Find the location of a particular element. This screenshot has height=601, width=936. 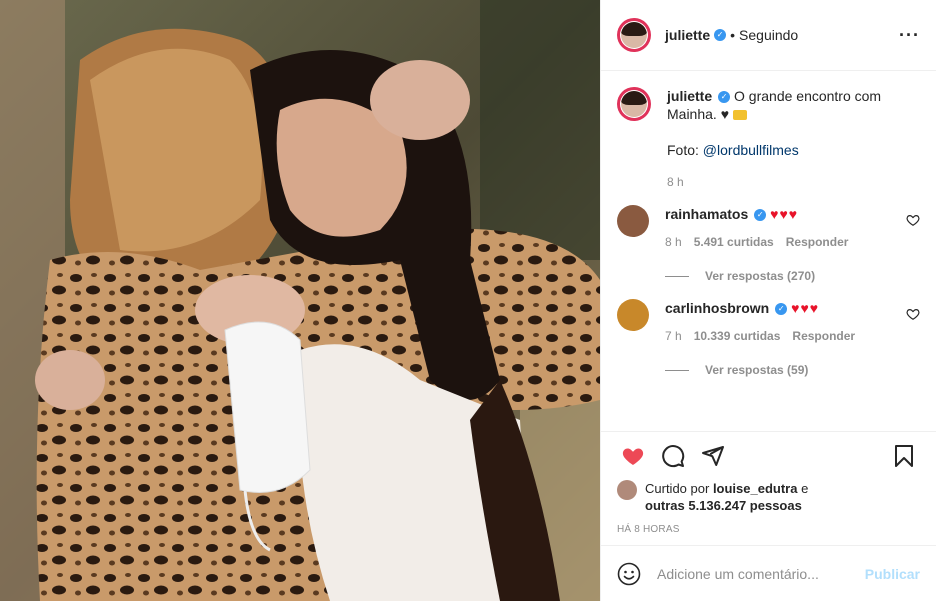

save-button is located at coordinates (904, 456).